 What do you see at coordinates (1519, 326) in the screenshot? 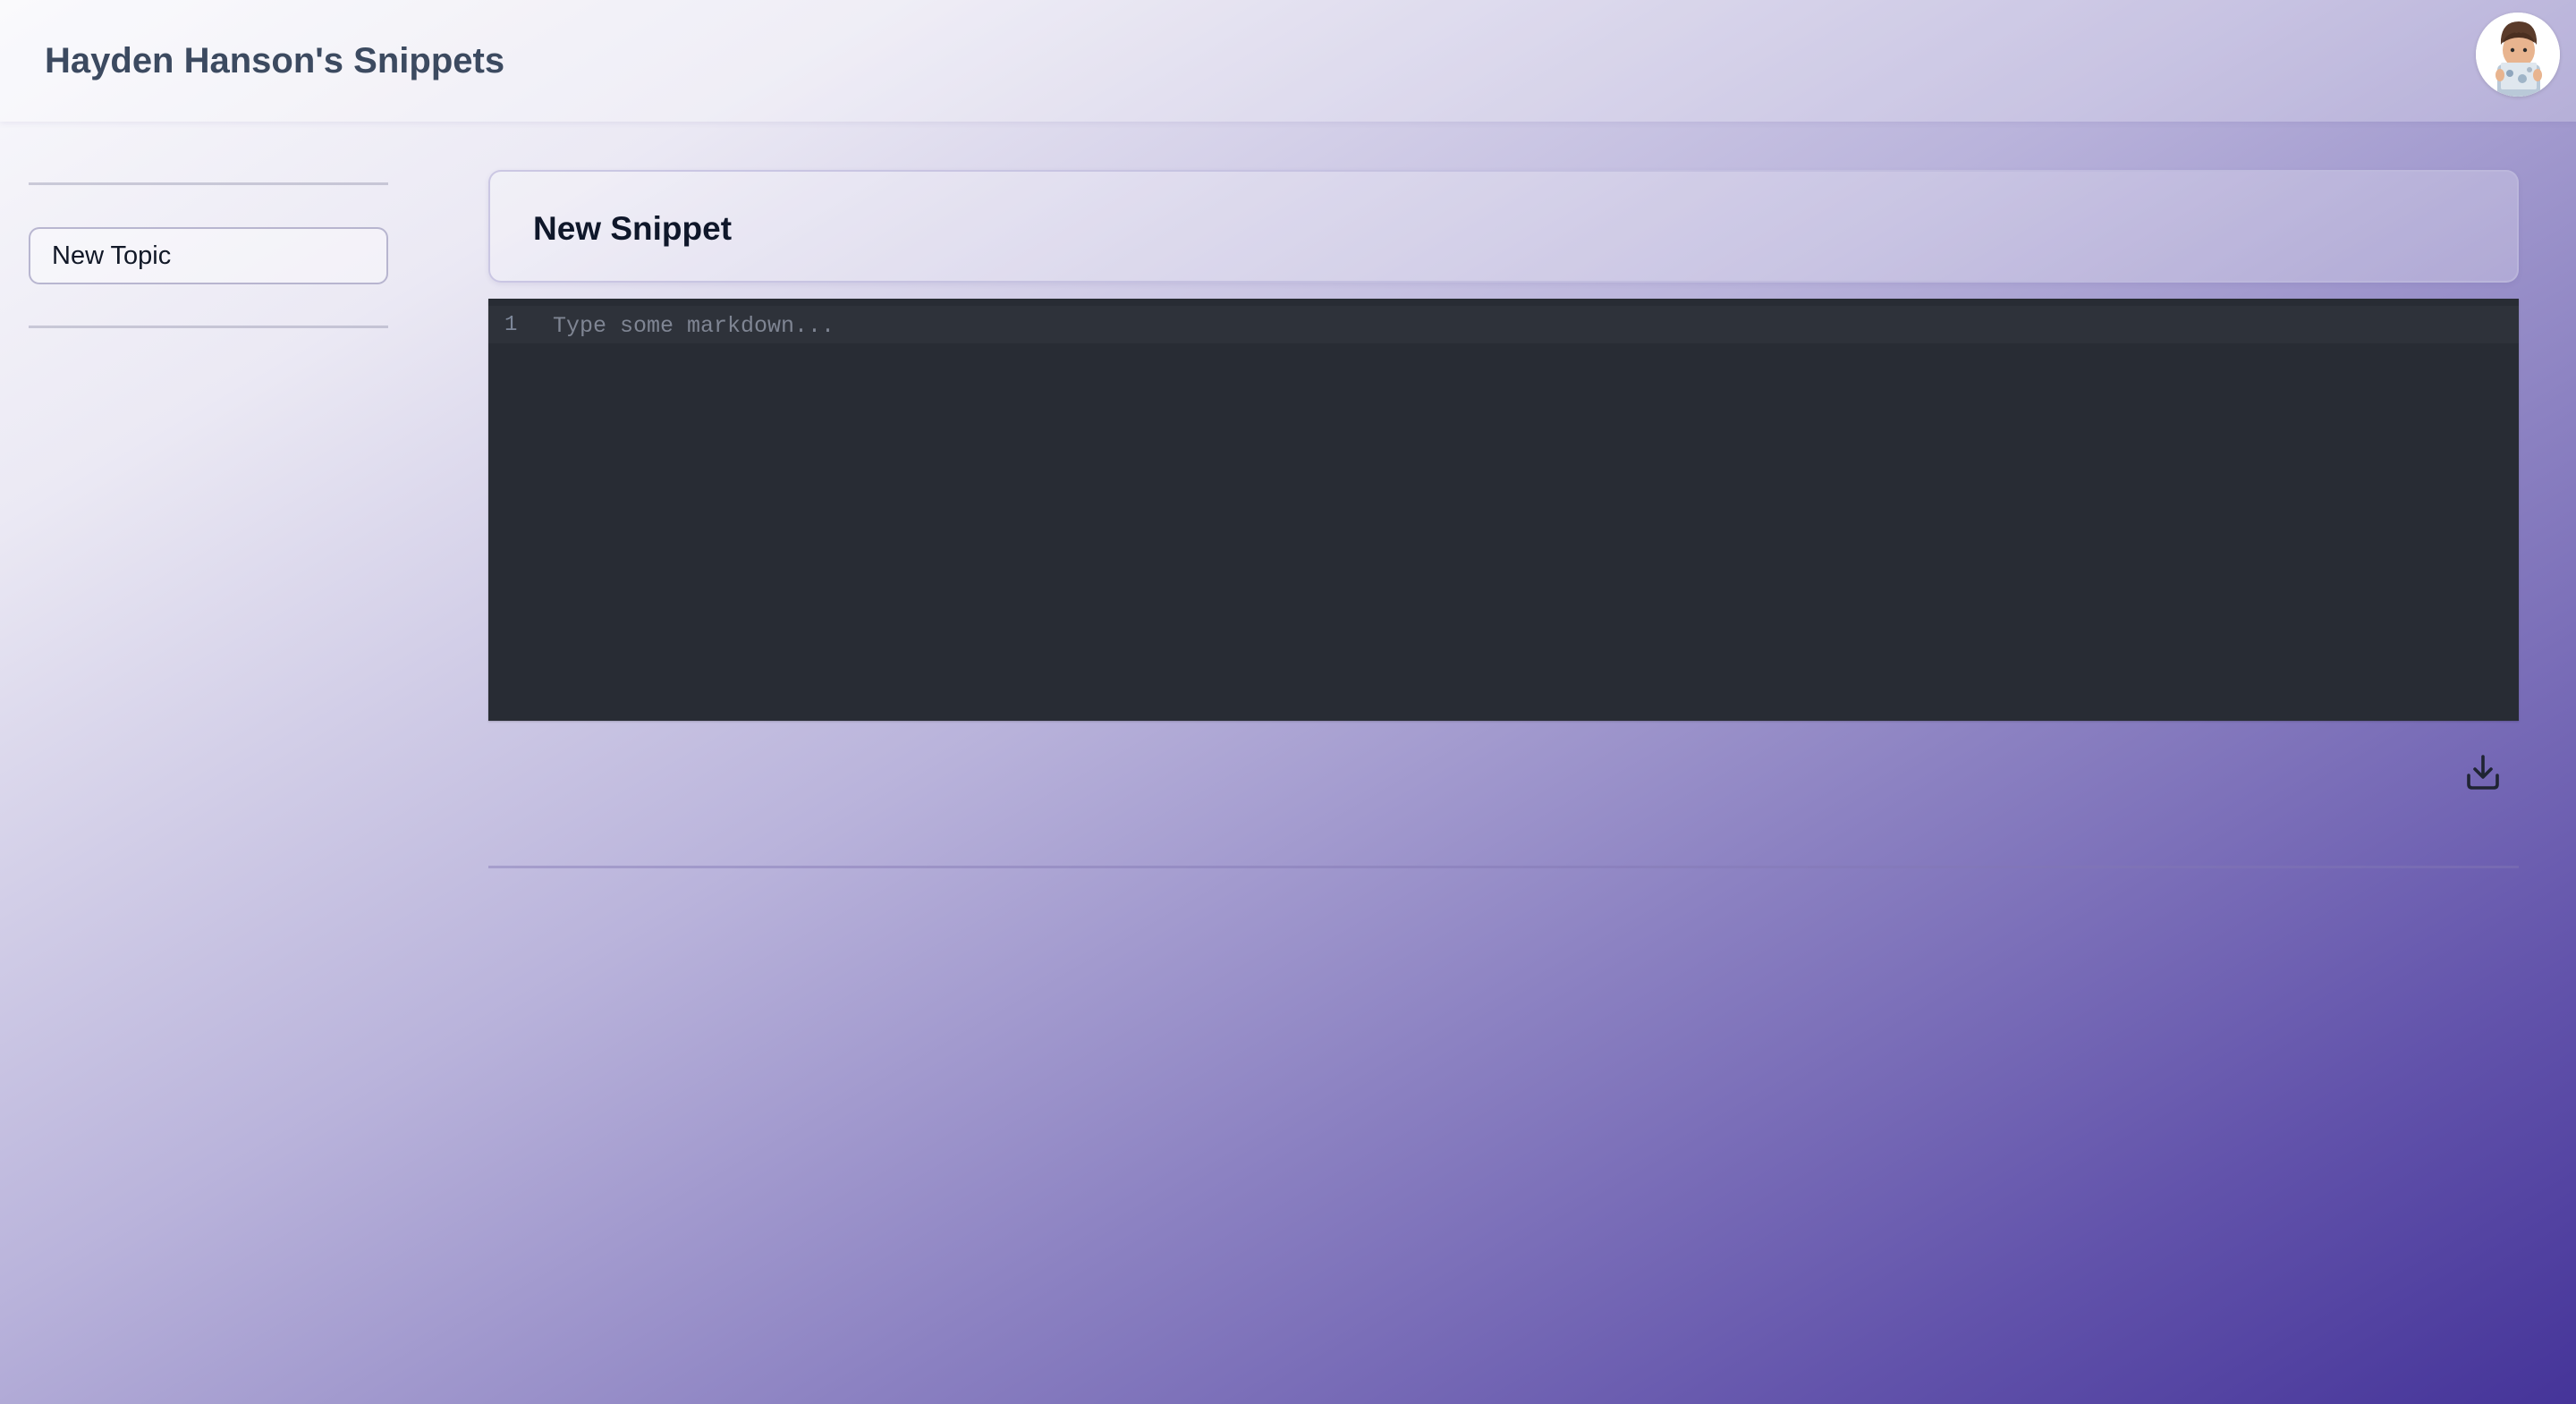
I see `markdown-input` at bounding box center [1519, 326].